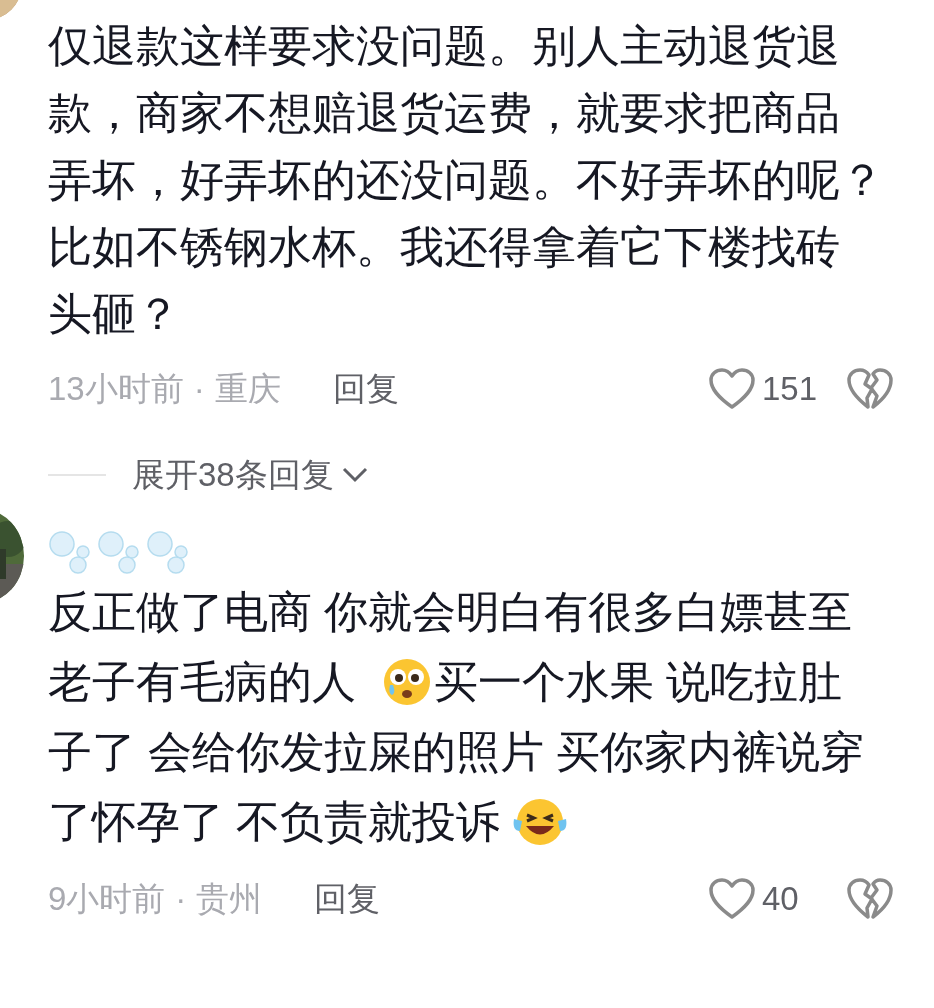 The height and width of the screenshot is (1008, 934). Describe the element at coordinates (354, 475) in the screenshot. I see `chevron-down-icon` at that location.